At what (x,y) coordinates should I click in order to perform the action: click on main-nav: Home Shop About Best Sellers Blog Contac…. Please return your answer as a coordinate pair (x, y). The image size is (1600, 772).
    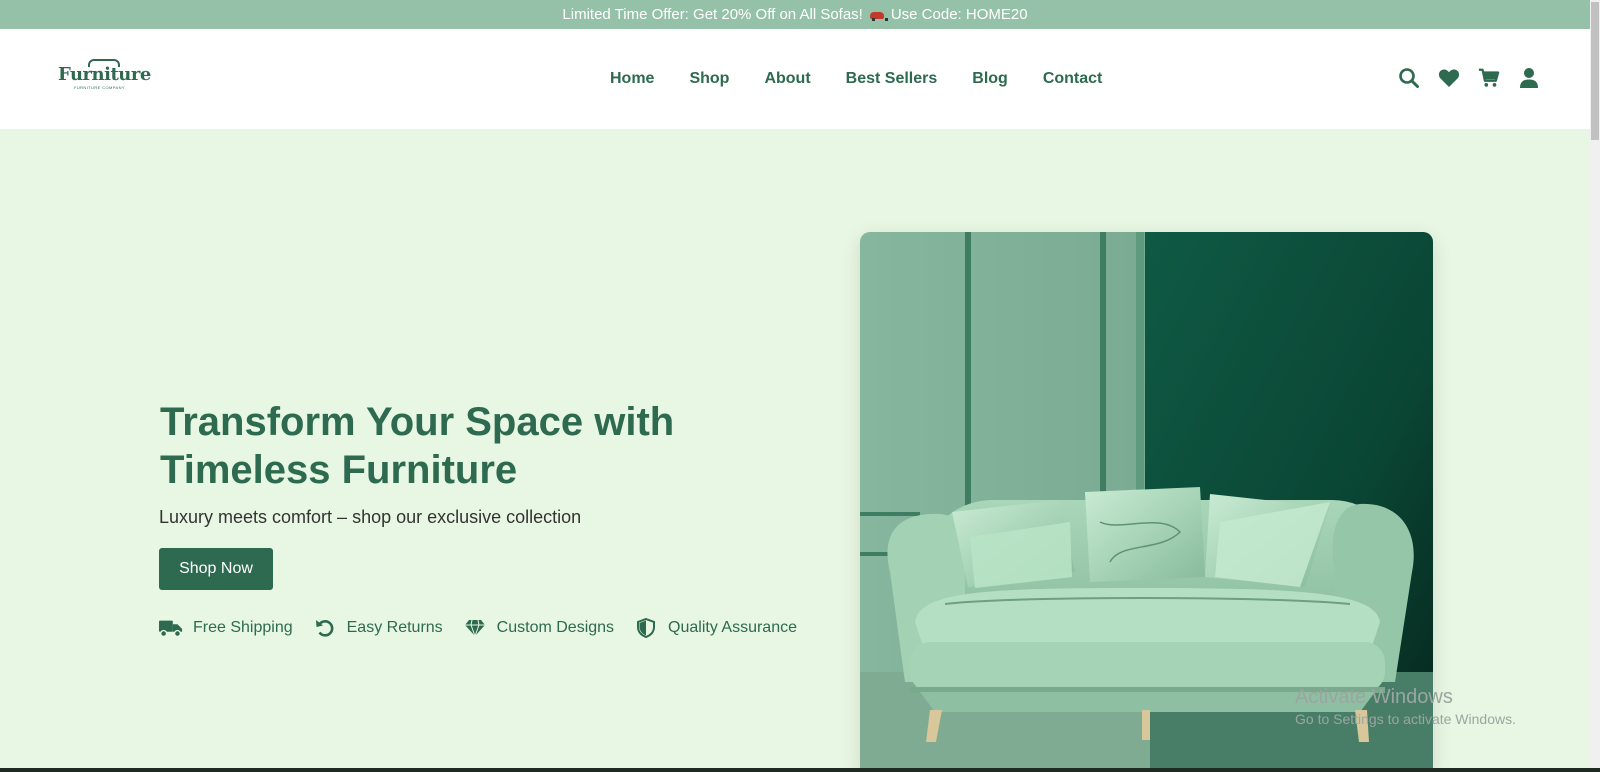
    Looking at the image, I should click on (856, 79).